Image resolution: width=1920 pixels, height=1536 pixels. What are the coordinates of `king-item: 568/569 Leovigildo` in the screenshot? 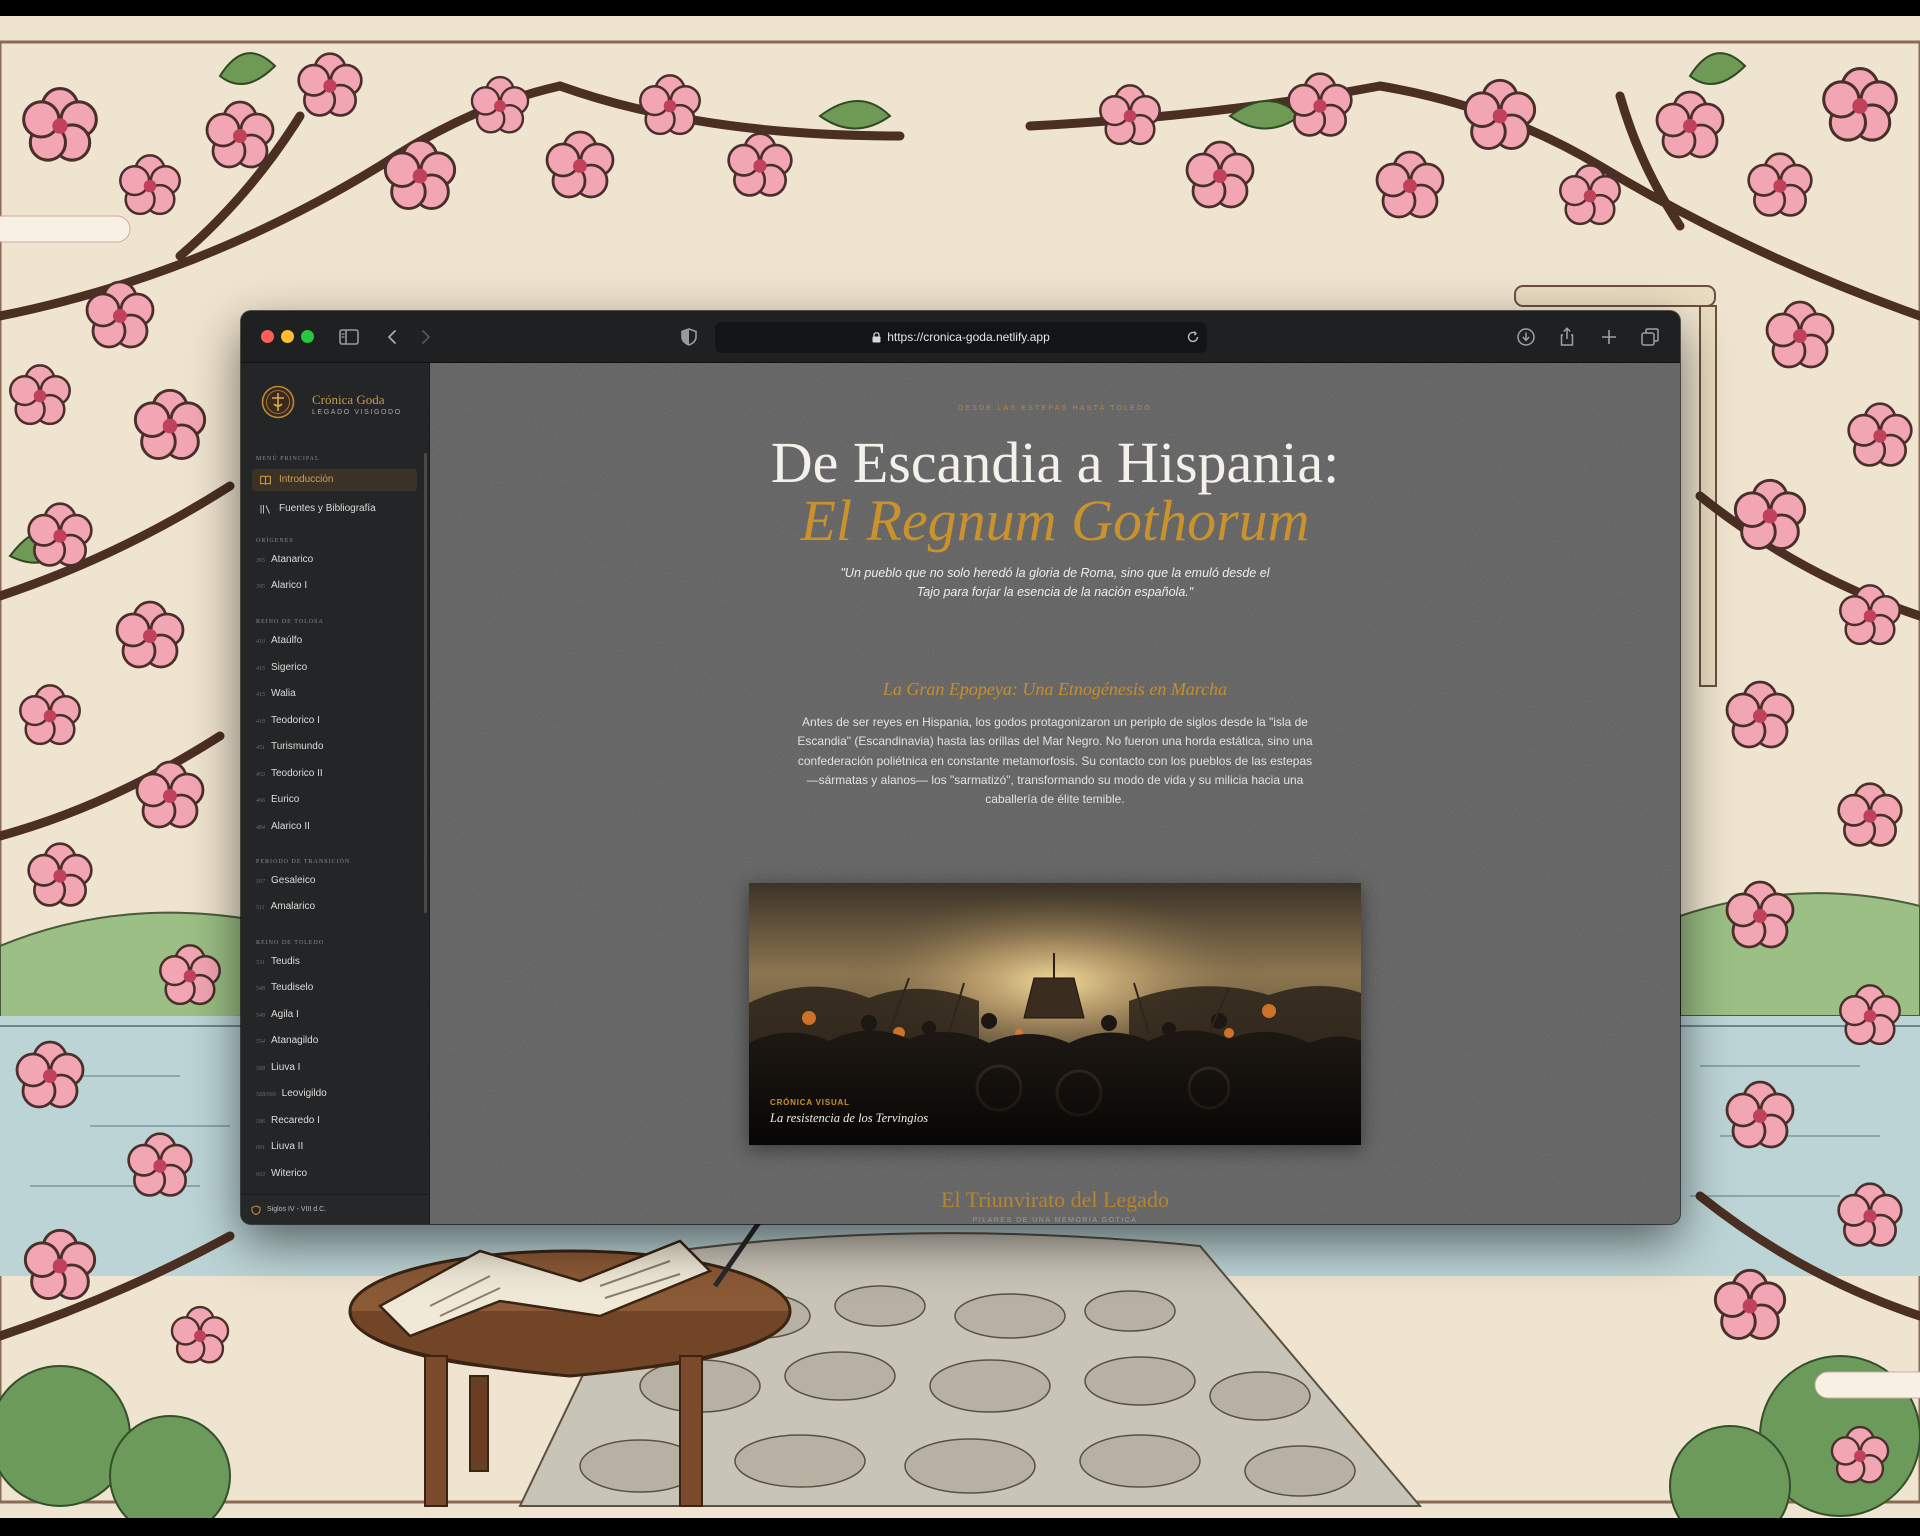 It's located at (291, 1094).